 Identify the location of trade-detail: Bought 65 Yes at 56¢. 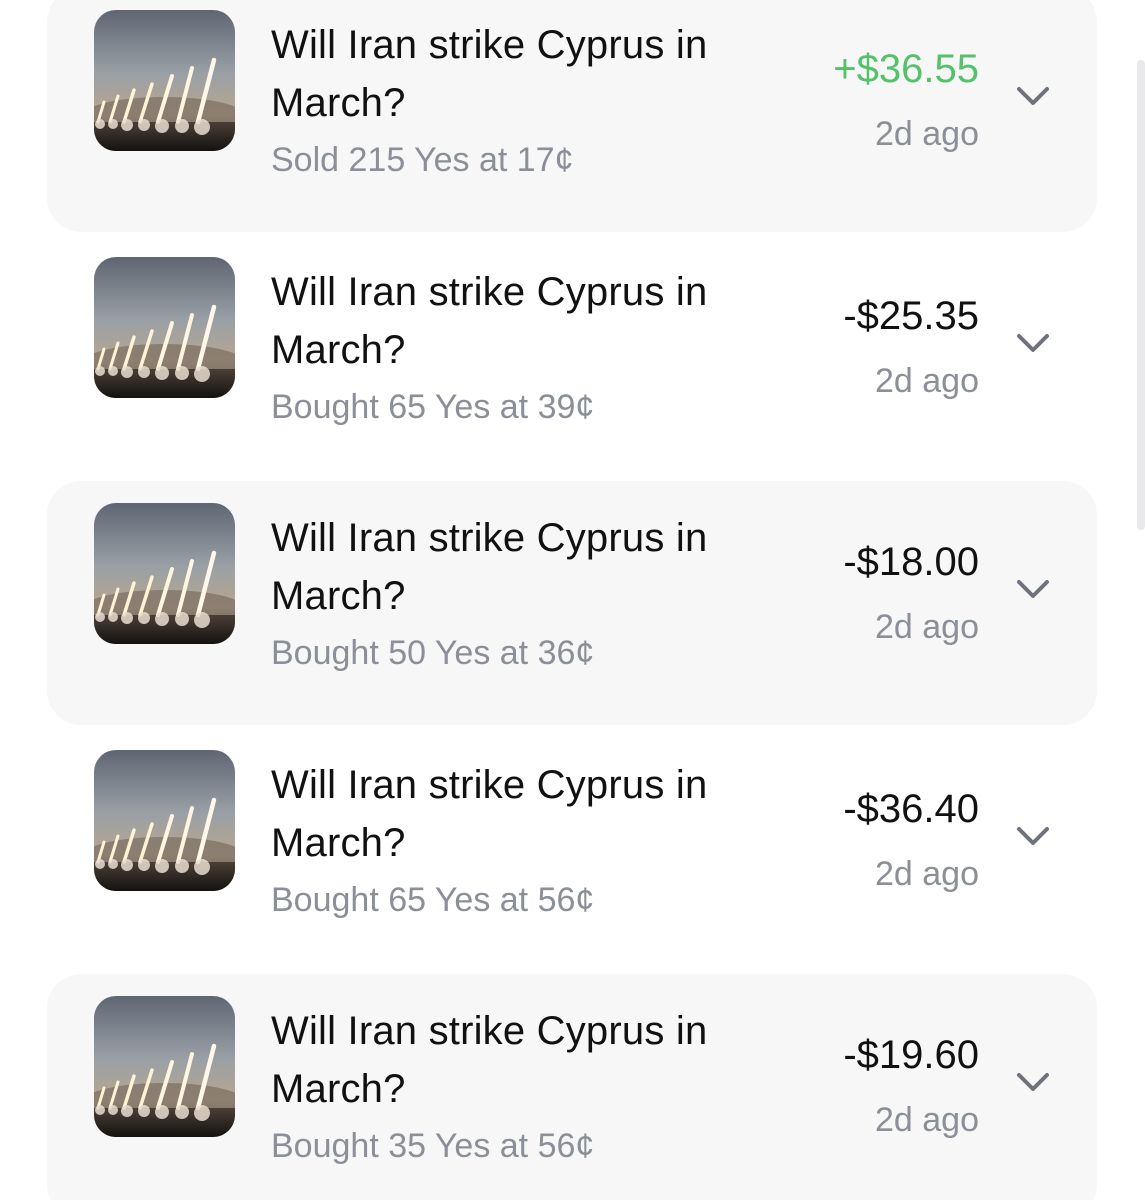
(433, 900).